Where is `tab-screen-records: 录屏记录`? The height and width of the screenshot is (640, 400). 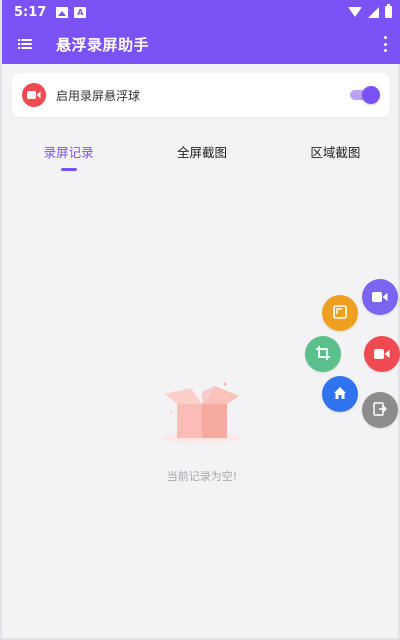
tab-screen-records: 录屏记录 is located at coordinates (68, 154).